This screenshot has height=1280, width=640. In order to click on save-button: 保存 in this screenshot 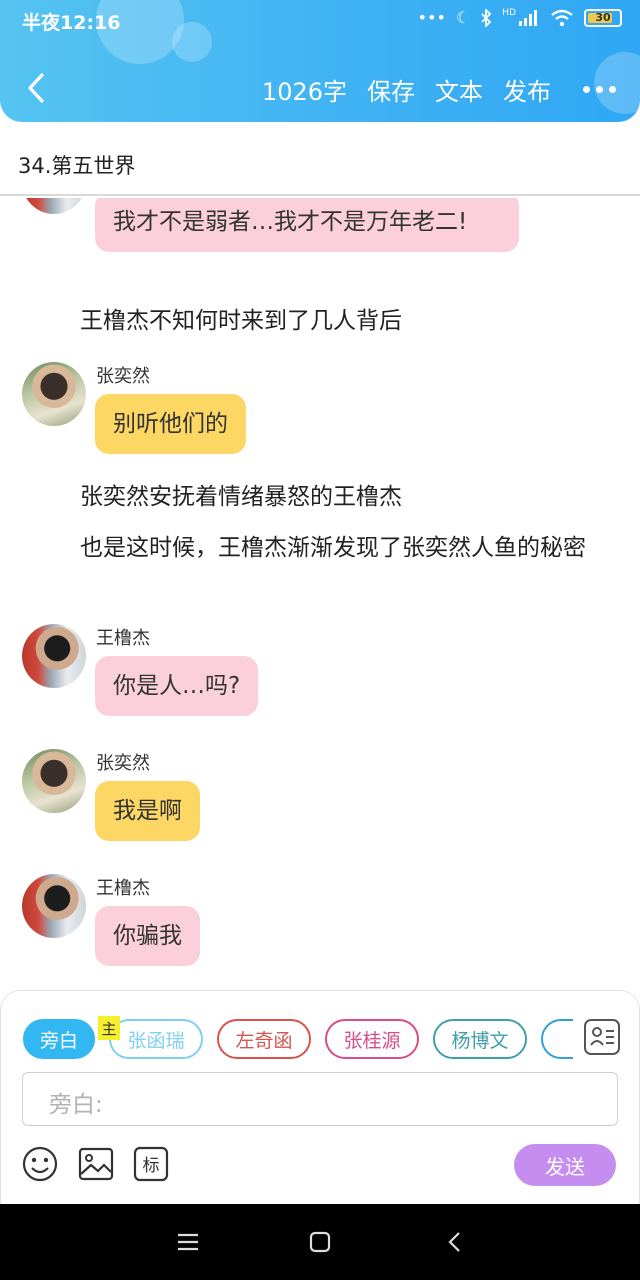, I will do `click(391, 89)`.